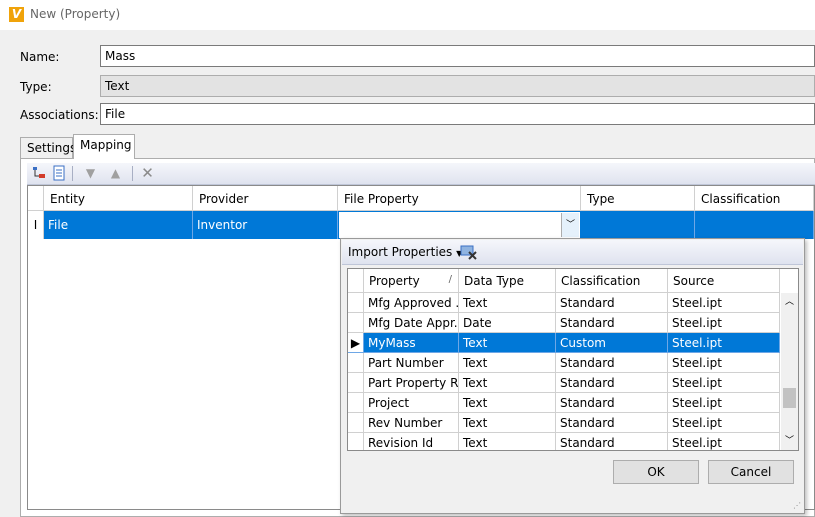 This screenshot has width=815, height=517. What do you see at coordinates (147, 173) in the screenshot?
I see `delete-icon: ✕` at bounding box center [147, 173].